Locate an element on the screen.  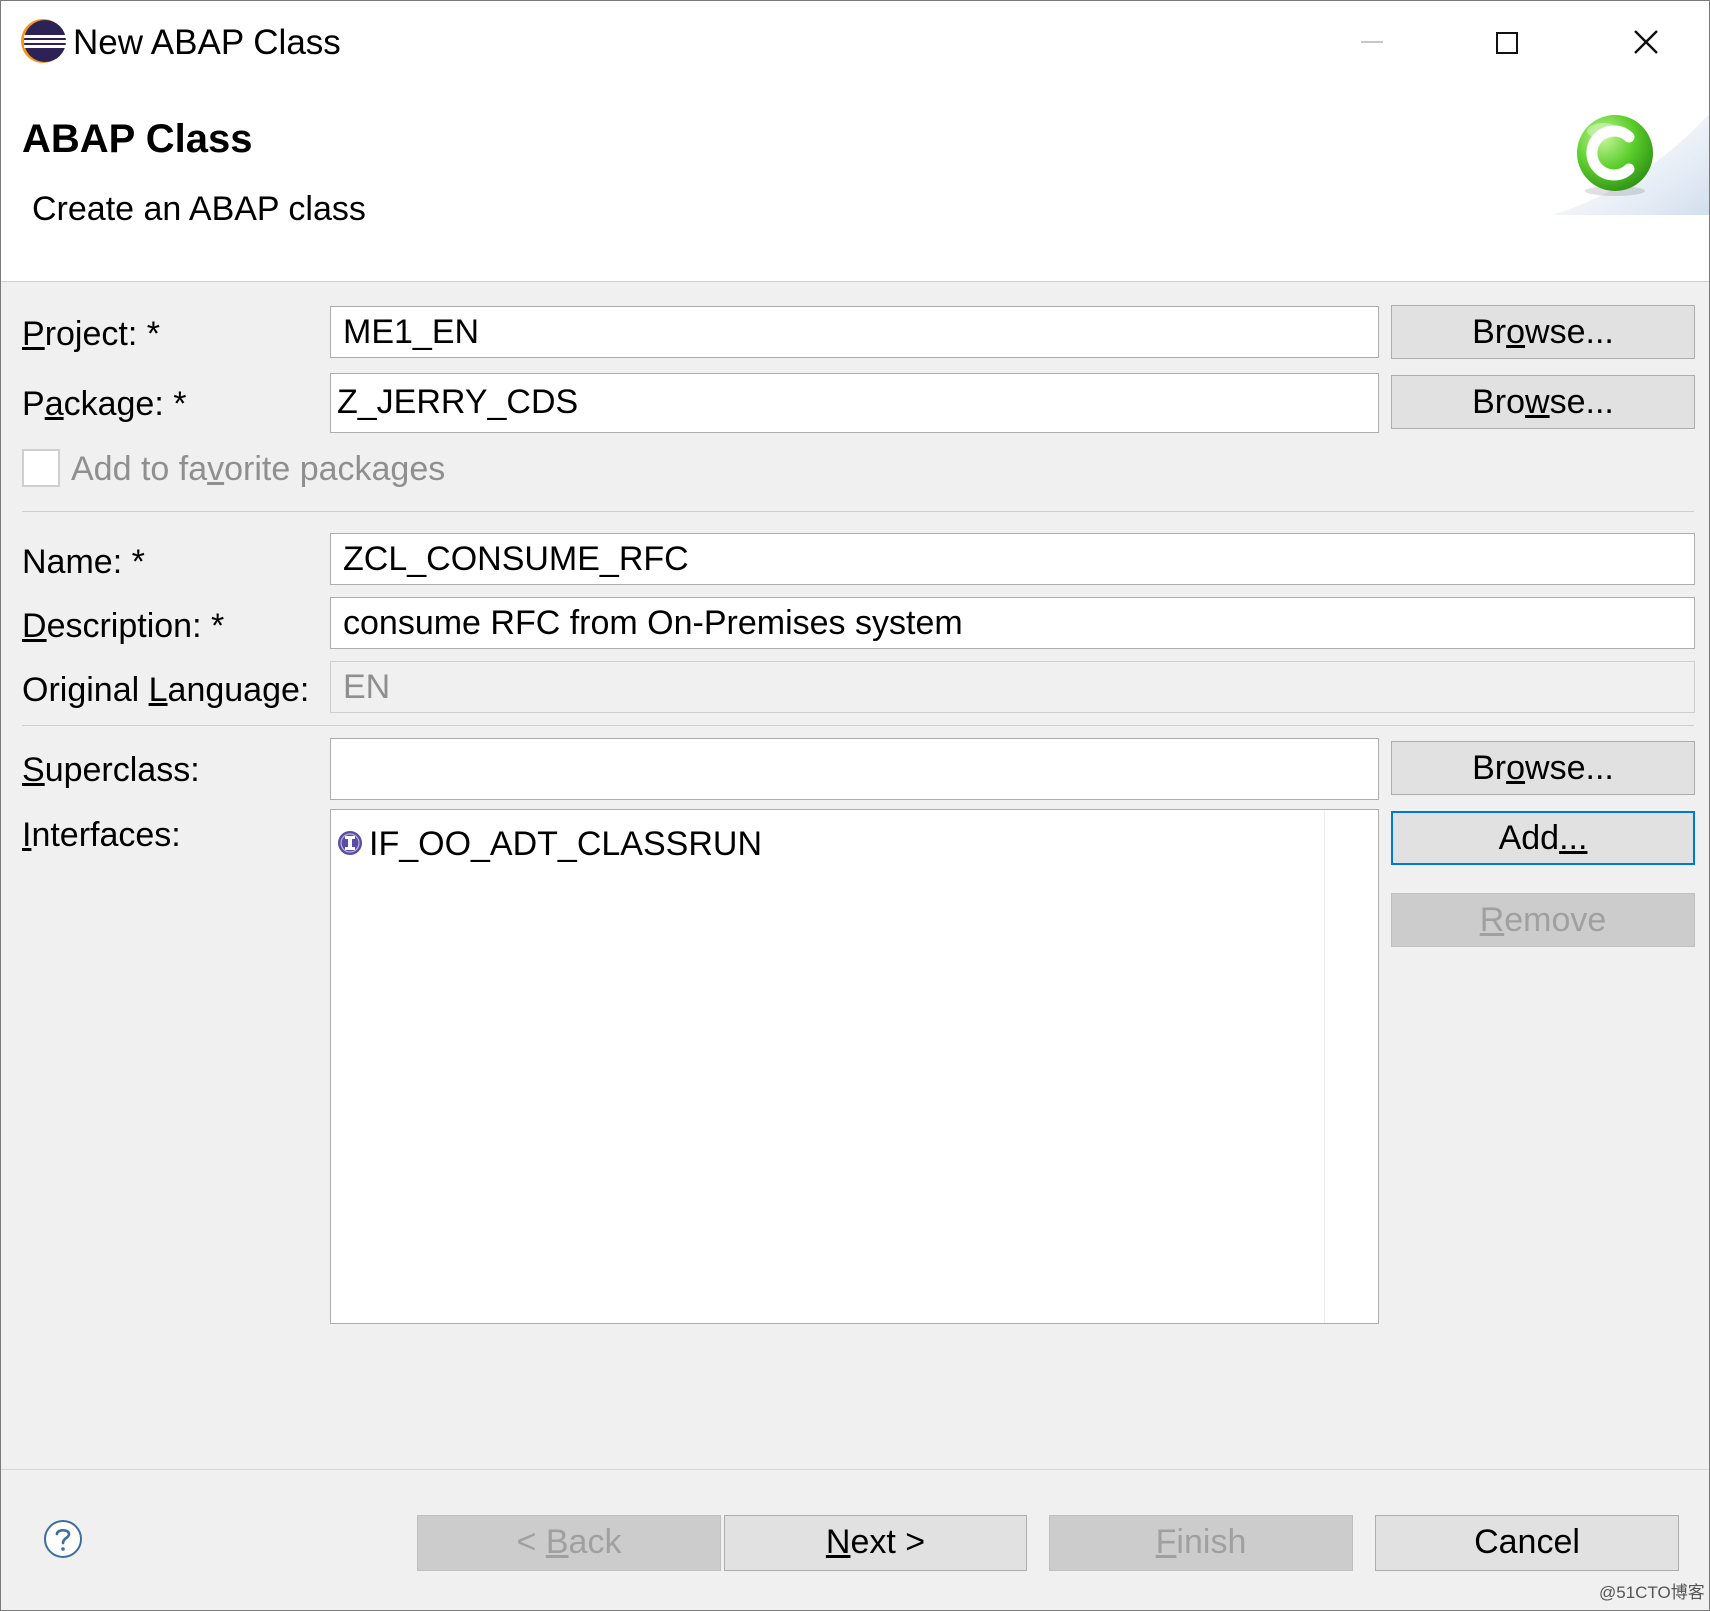
window-title: New ABAP Class is located at coordinates (207, 42).